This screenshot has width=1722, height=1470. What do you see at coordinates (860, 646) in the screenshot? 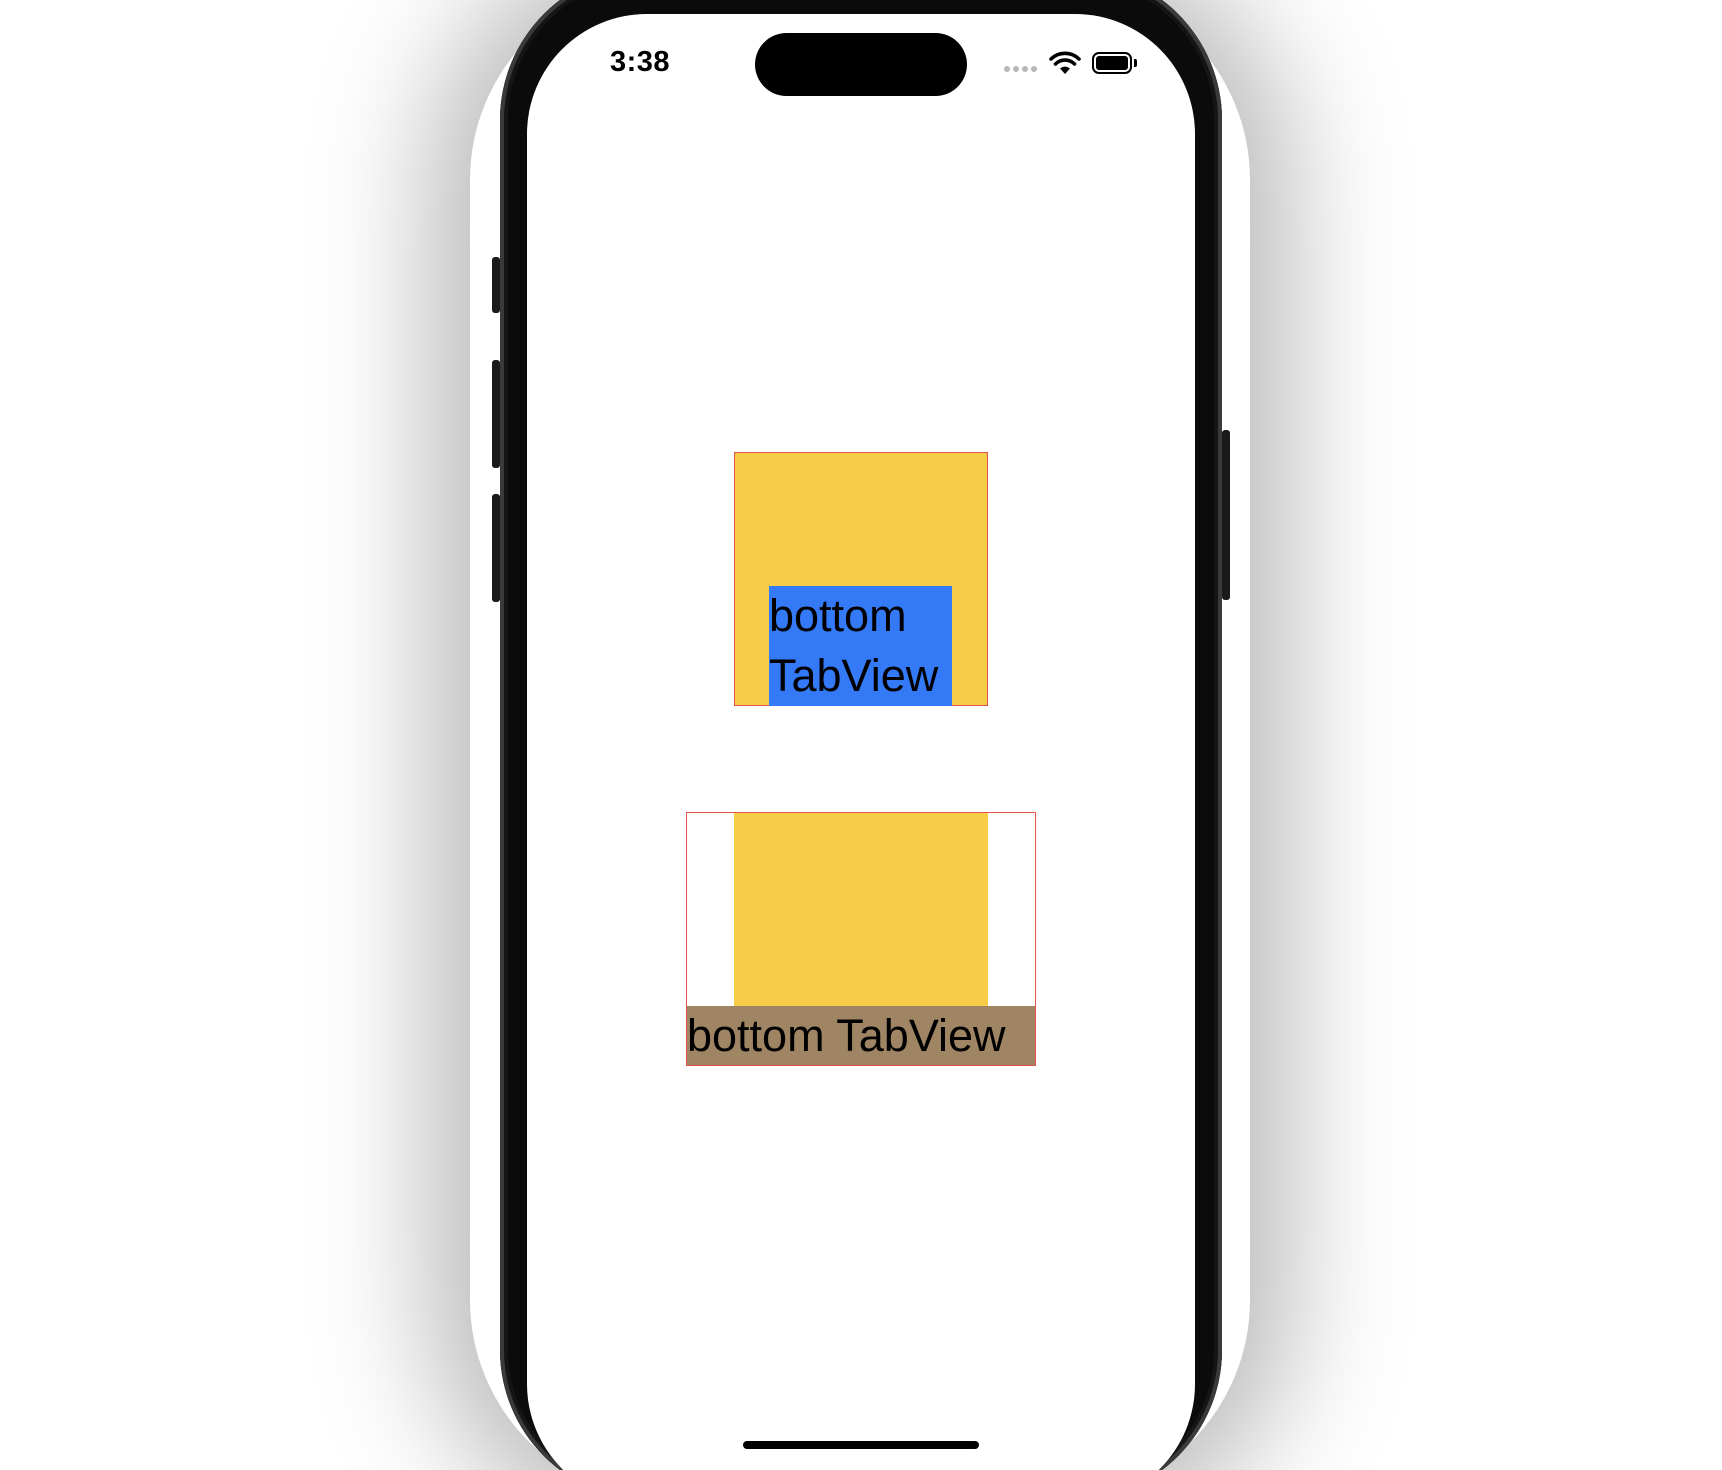
I see `tabview-label-top: bottom TabView` at bounding box center [860, 646].